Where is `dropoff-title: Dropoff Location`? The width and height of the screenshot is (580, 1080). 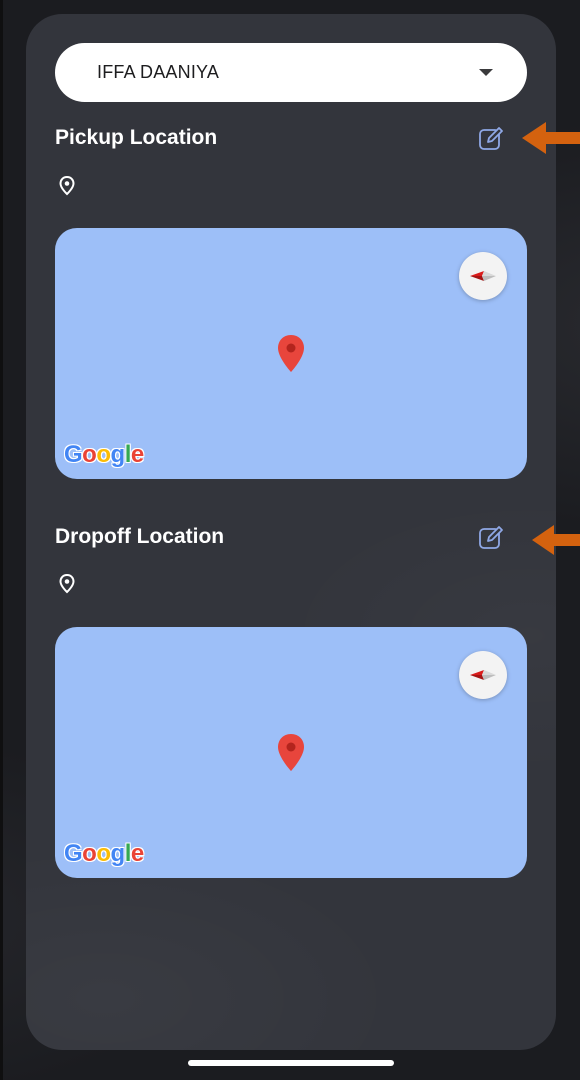
dropoff-title: Dropoff Location is located at coordinates (140, 536).